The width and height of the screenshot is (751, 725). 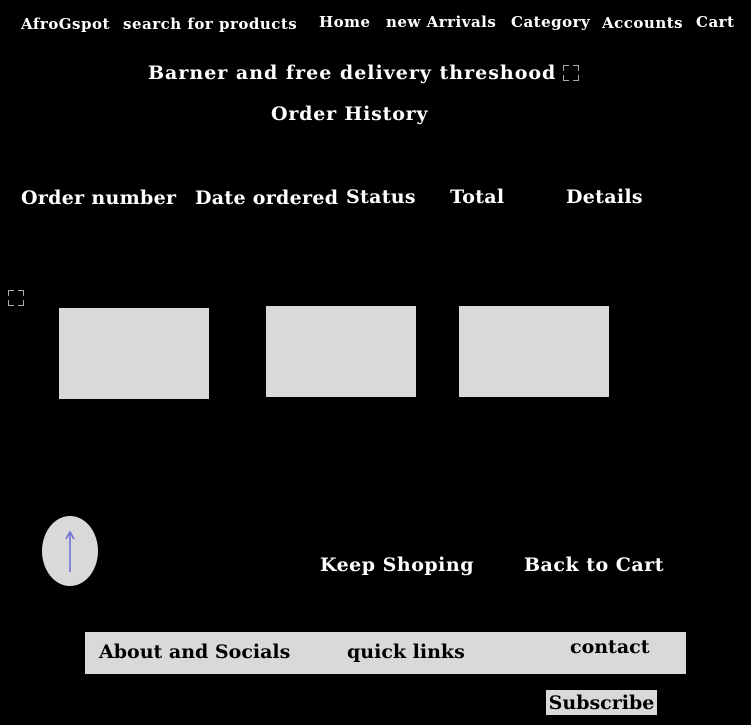 I want to click on column-header-status: Status, so click(x=381, y=197).